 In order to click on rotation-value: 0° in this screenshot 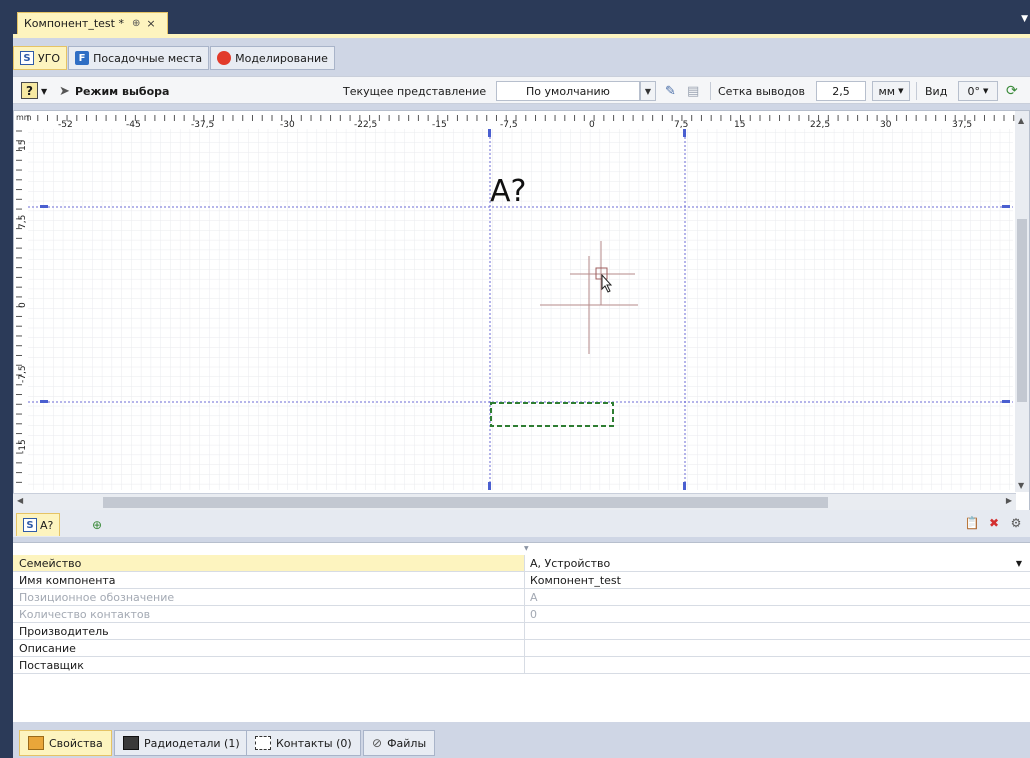, I will do `click(974, 91)`.